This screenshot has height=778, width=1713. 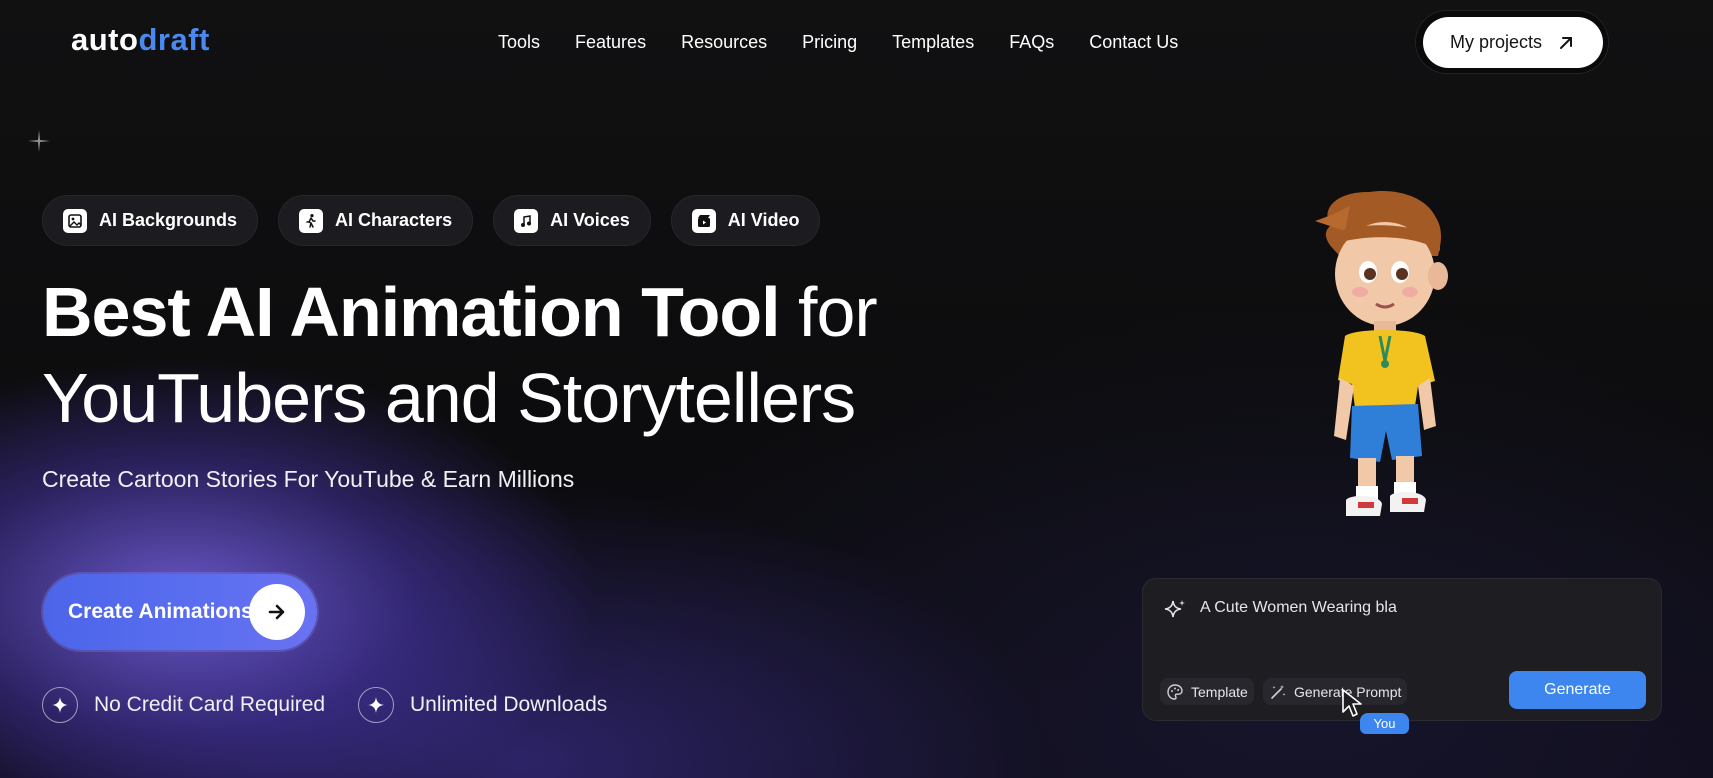 I want to click on nav-pricing: Pricing, so click(x=829, y=42).